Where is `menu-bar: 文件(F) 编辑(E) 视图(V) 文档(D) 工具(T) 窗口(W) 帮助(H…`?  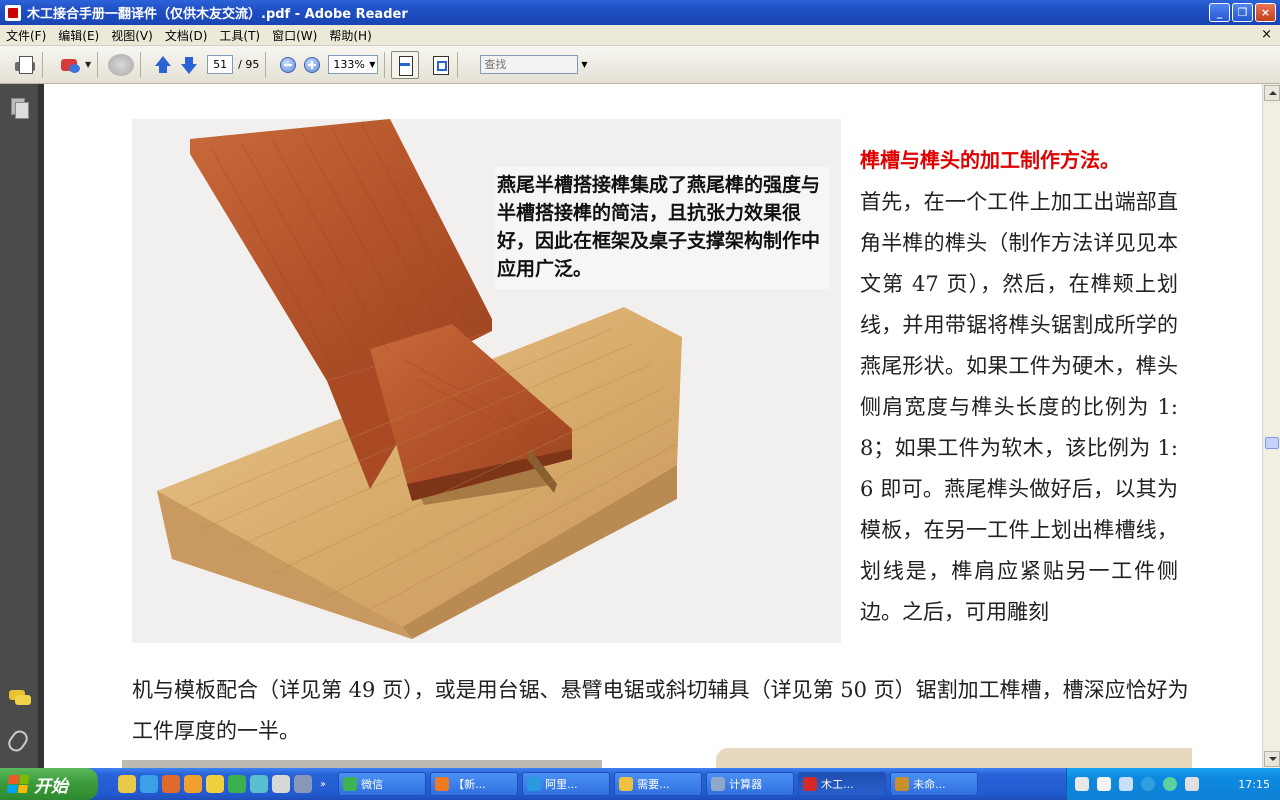 menu-bar: 文件(F) 编辑(E) 视图(V) 文档(D) 工具(T) 窗口(W) 帮助(H… is located at coordinates (640, 35).